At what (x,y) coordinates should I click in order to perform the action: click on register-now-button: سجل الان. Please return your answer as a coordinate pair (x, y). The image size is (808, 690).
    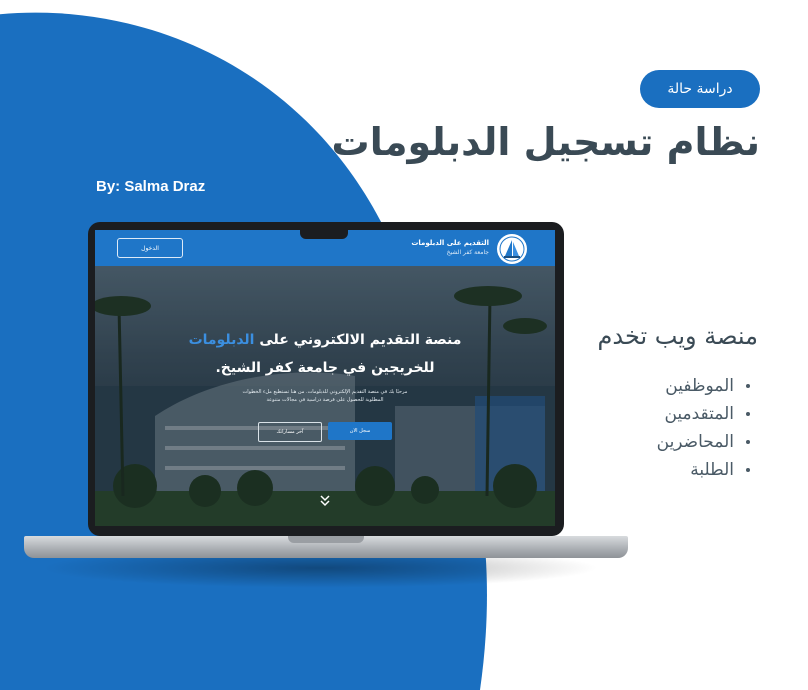
    Looking at the image, I should click on (360, 431).